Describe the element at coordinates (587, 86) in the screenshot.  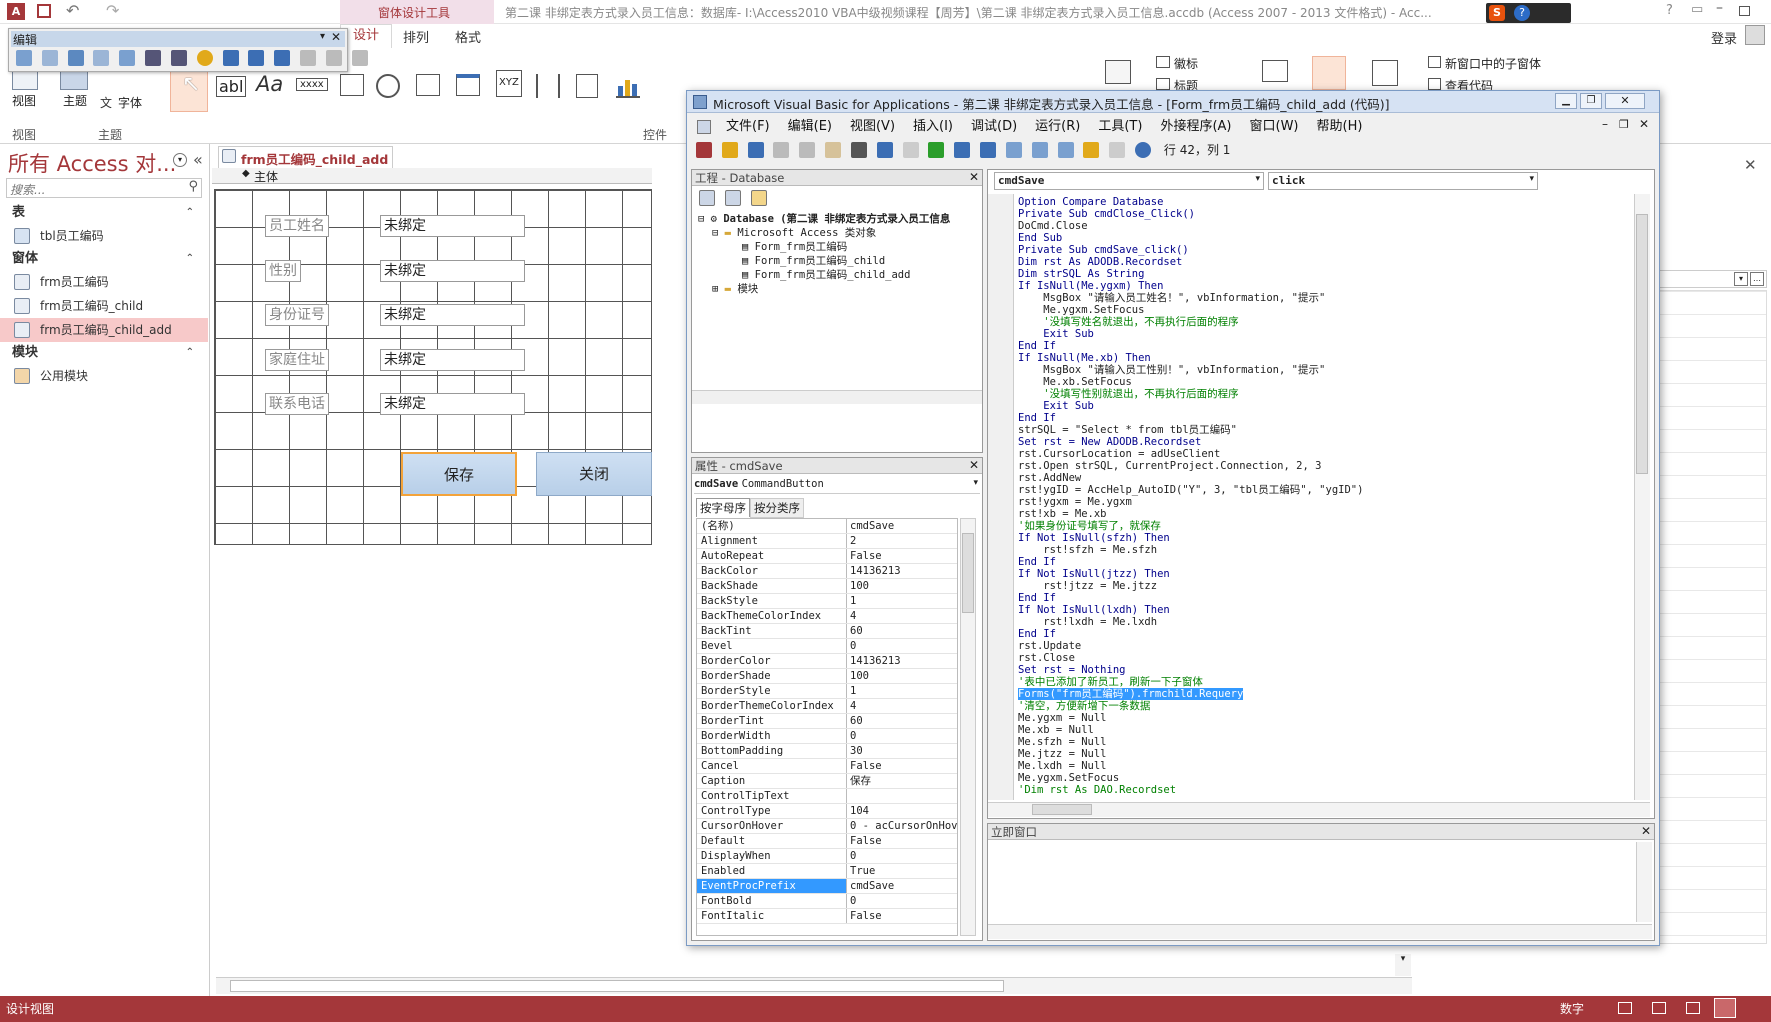
I see `combo-control-icon` at that location.